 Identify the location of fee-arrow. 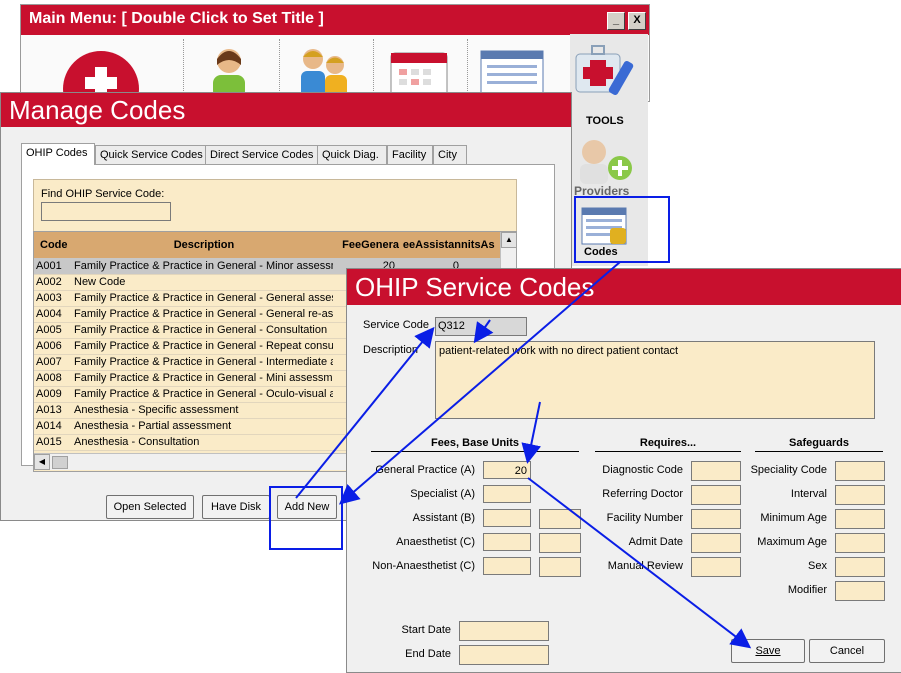
(531, 432).